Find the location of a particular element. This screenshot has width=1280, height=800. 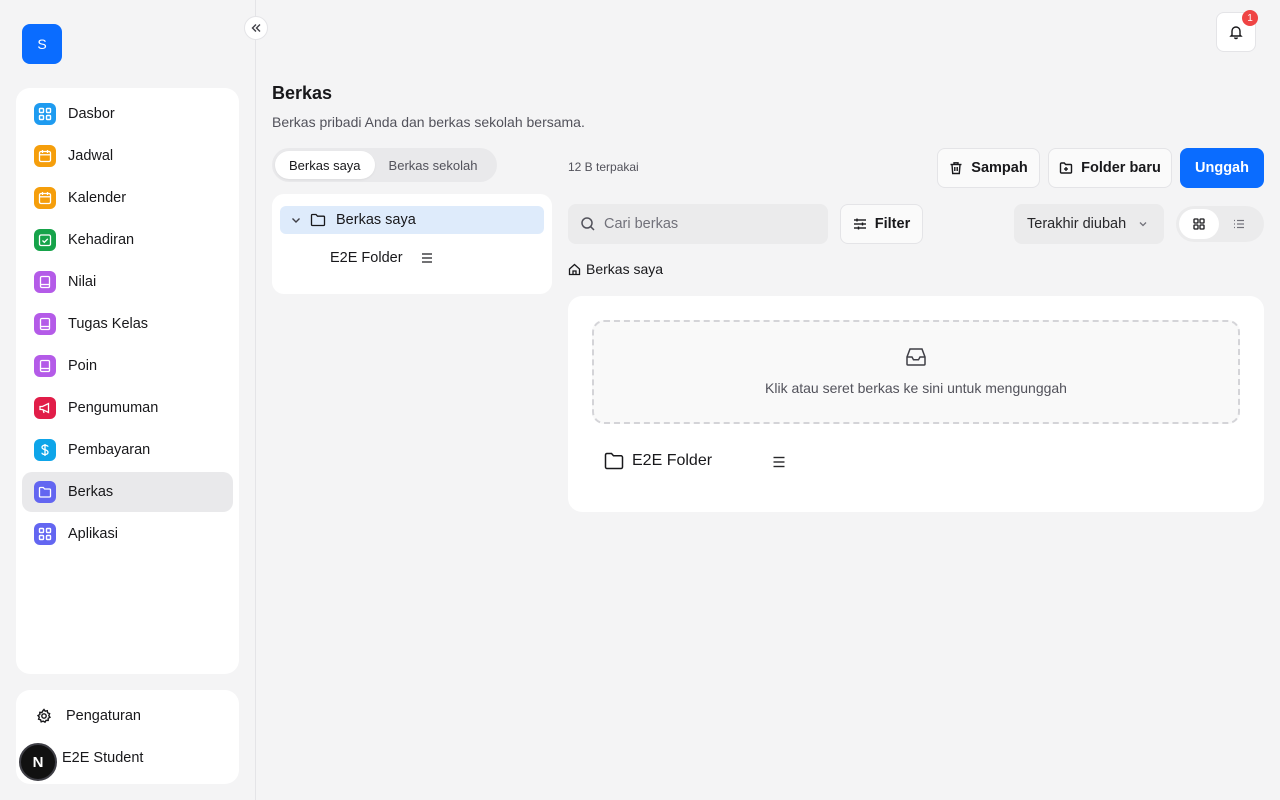

trash-icon is located at coordinates (956, 168).